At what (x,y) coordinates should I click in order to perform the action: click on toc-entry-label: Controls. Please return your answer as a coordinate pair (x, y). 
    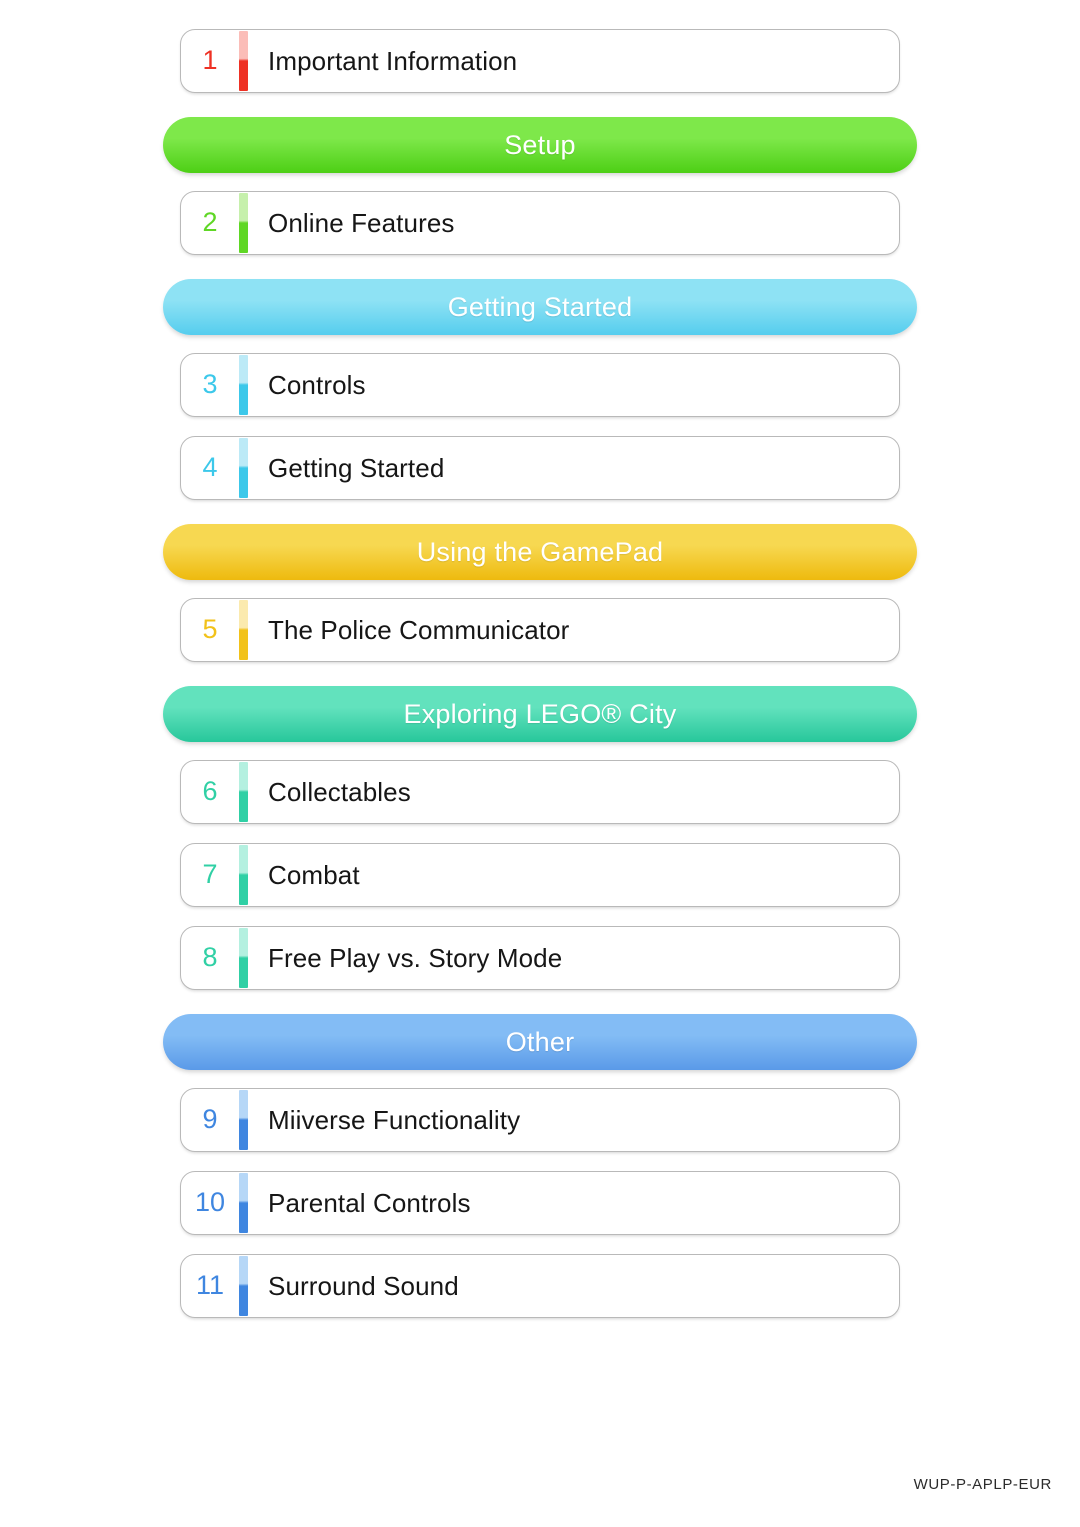
    Looking at the image, I should click on (317, 384).